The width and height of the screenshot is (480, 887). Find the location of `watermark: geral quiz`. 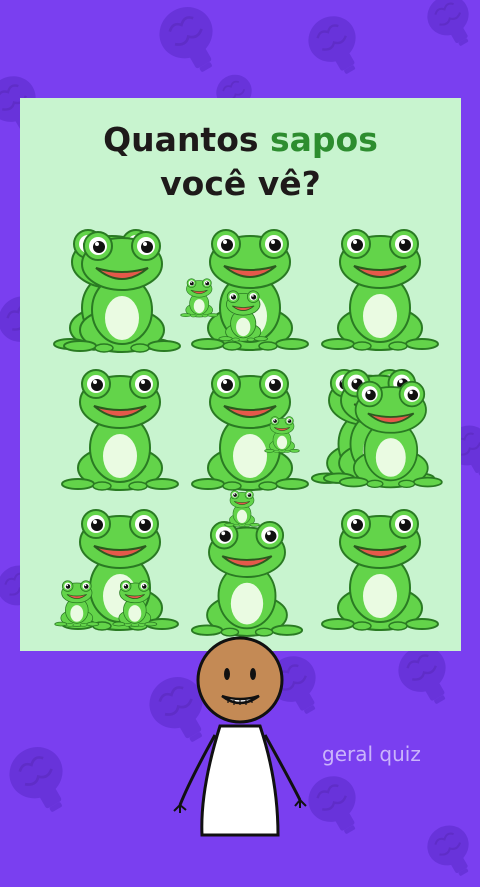

watermark: geral quiz is located at coordinates (371, 754).